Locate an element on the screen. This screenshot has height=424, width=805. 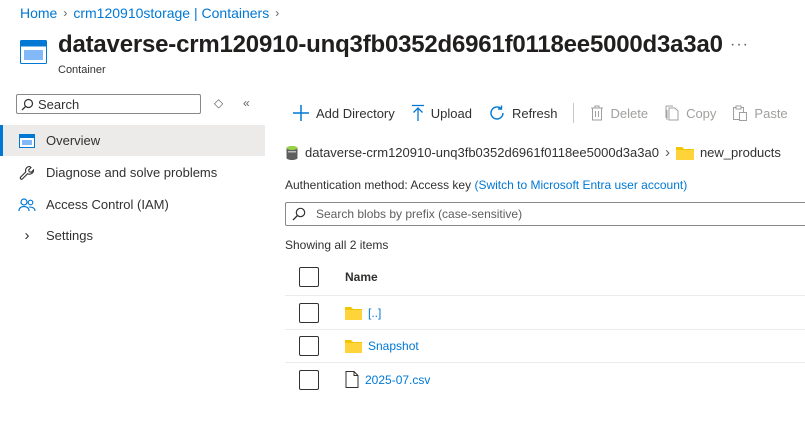
blob-search-input: Search blobs by prefix (case-sensitive) is located at coordinates (545, 214).